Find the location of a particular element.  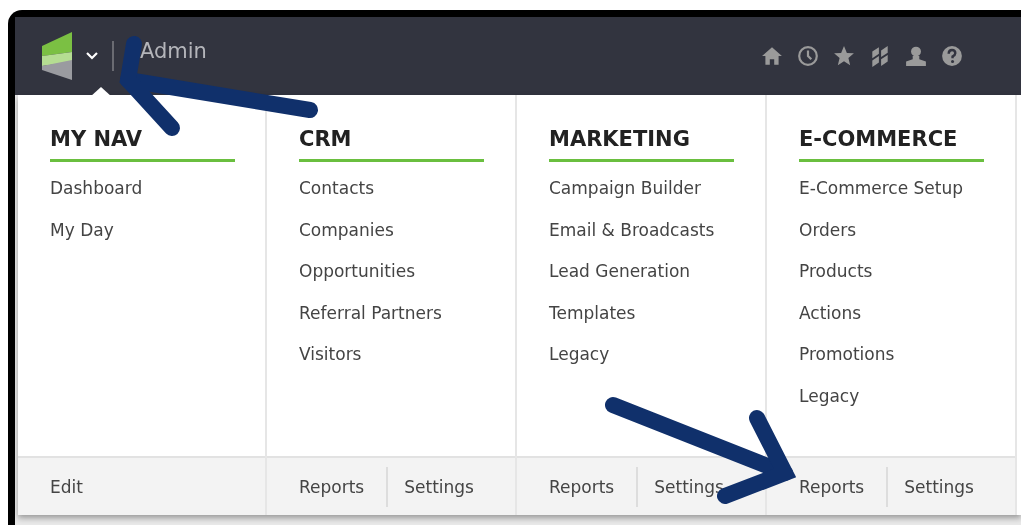

menu-link: Promotions is located at coordinates (847, 354).